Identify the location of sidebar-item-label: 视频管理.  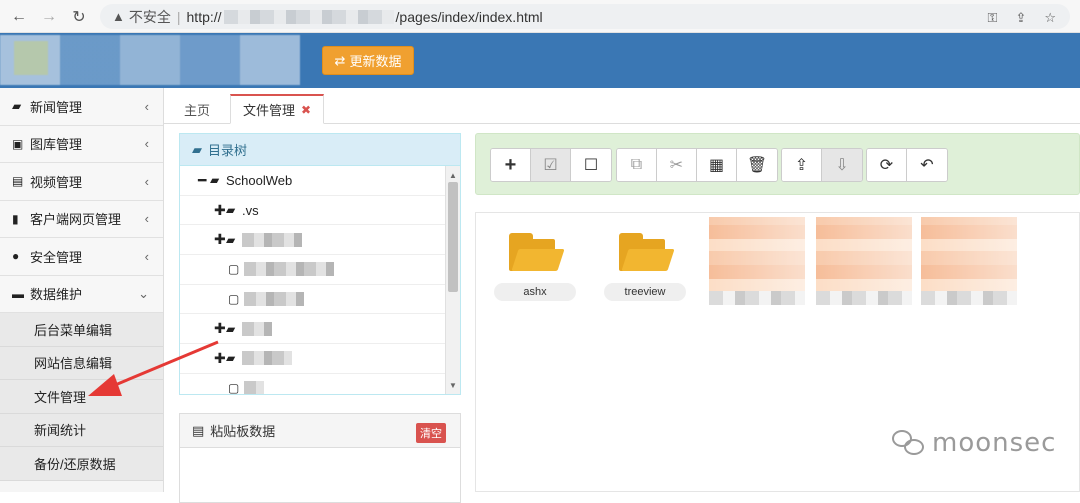
(56, 182).